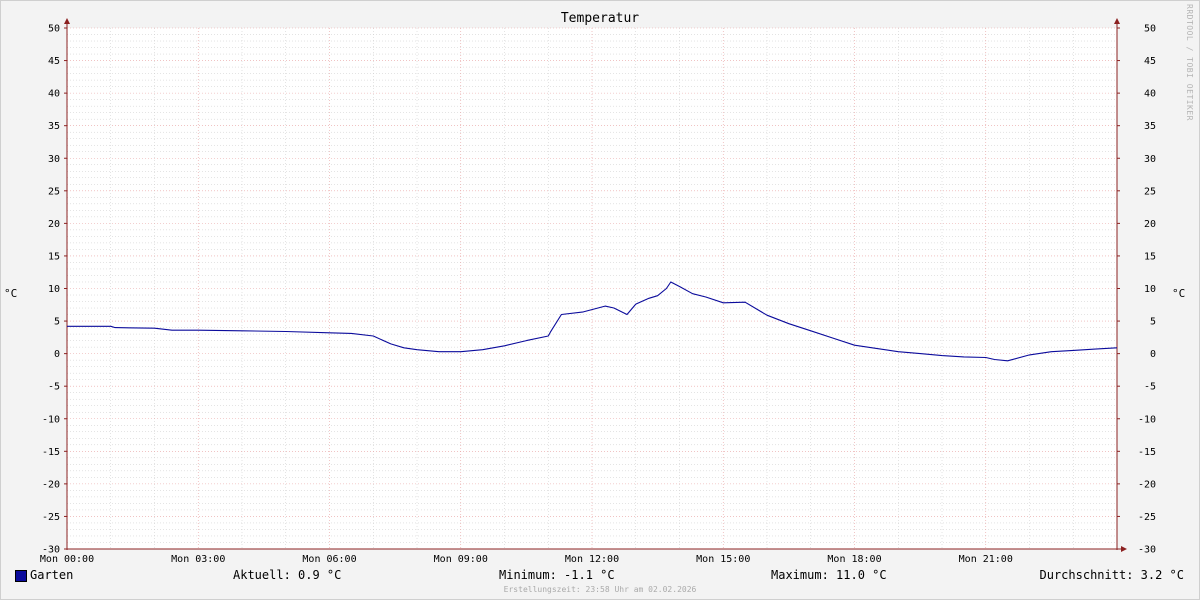  What do you see at coordinates (51, 452) in the screenshot?
I see `y-tick-label-left: -15` at bounding box center [51, 452].